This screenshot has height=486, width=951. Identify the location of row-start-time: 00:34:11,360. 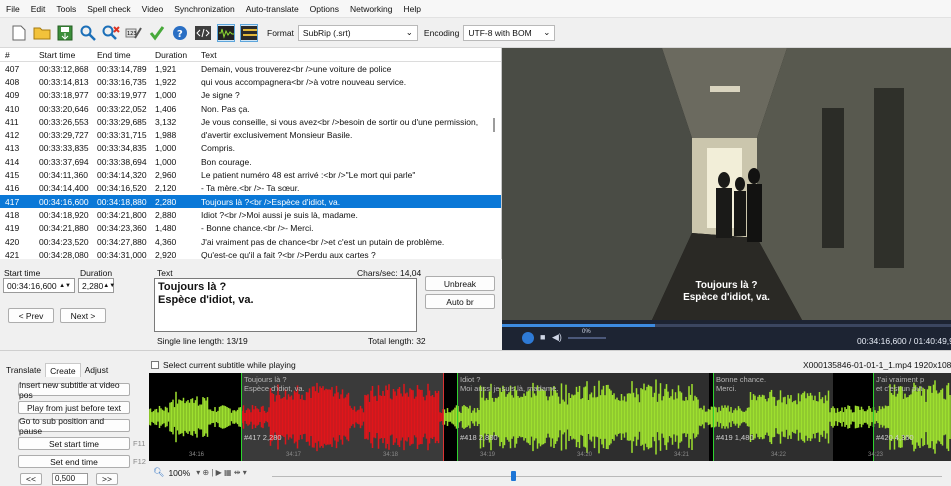
(63, 175).